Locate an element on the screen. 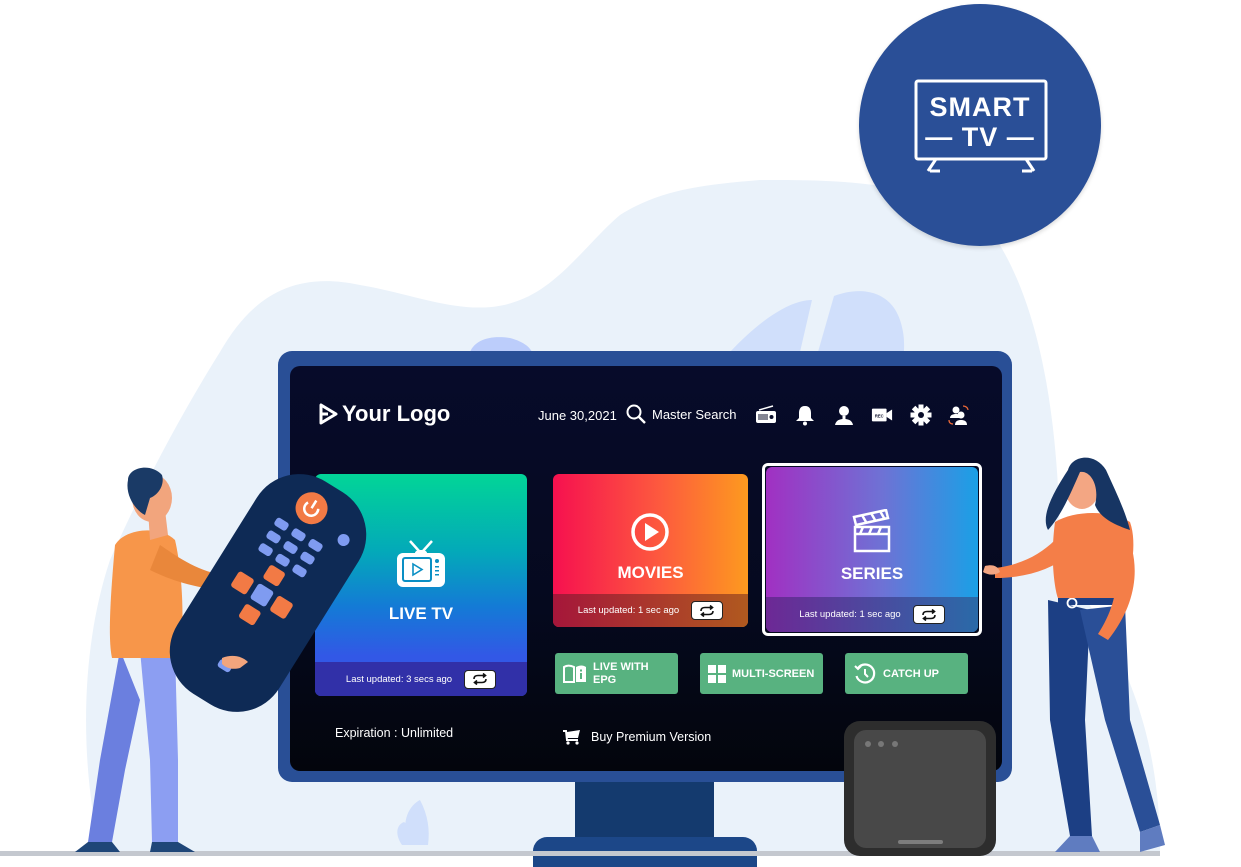 This screenshot has width=1241, height=867. multi-screen-label: MULTI-SCREEN is located at coordinates (773, 673).